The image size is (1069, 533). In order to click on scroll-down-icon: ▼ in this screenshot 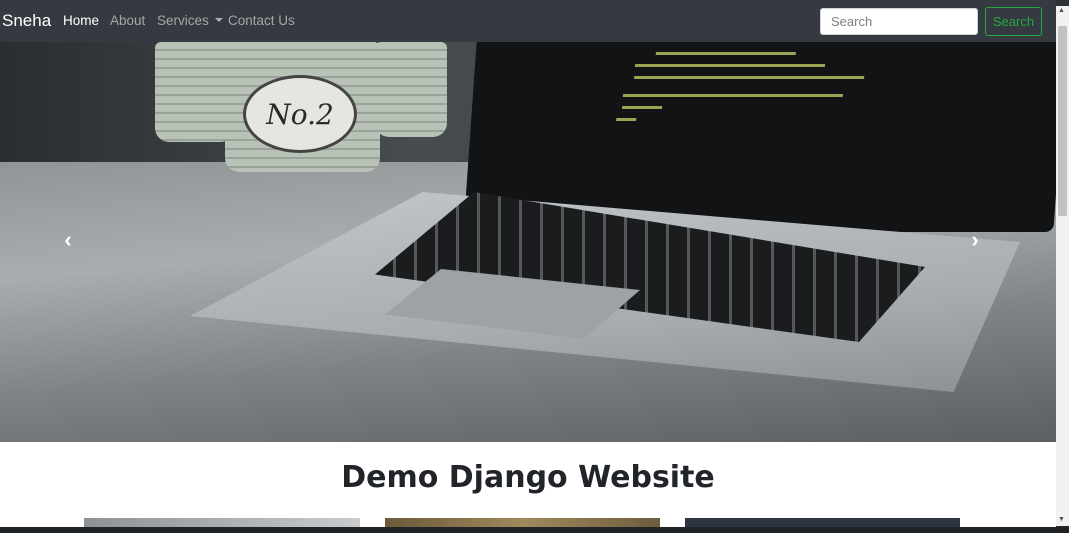, I will do `click(1061, 519)`.